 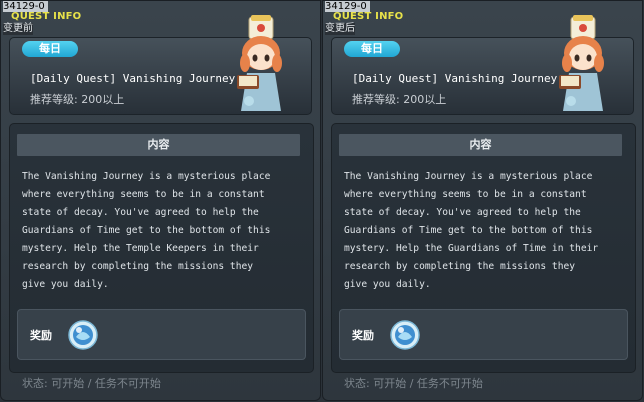 What do you see at coordinates (340, 29) in the screenshot?
I see `variant-label: 变更后` at bounding box center [340, 29].